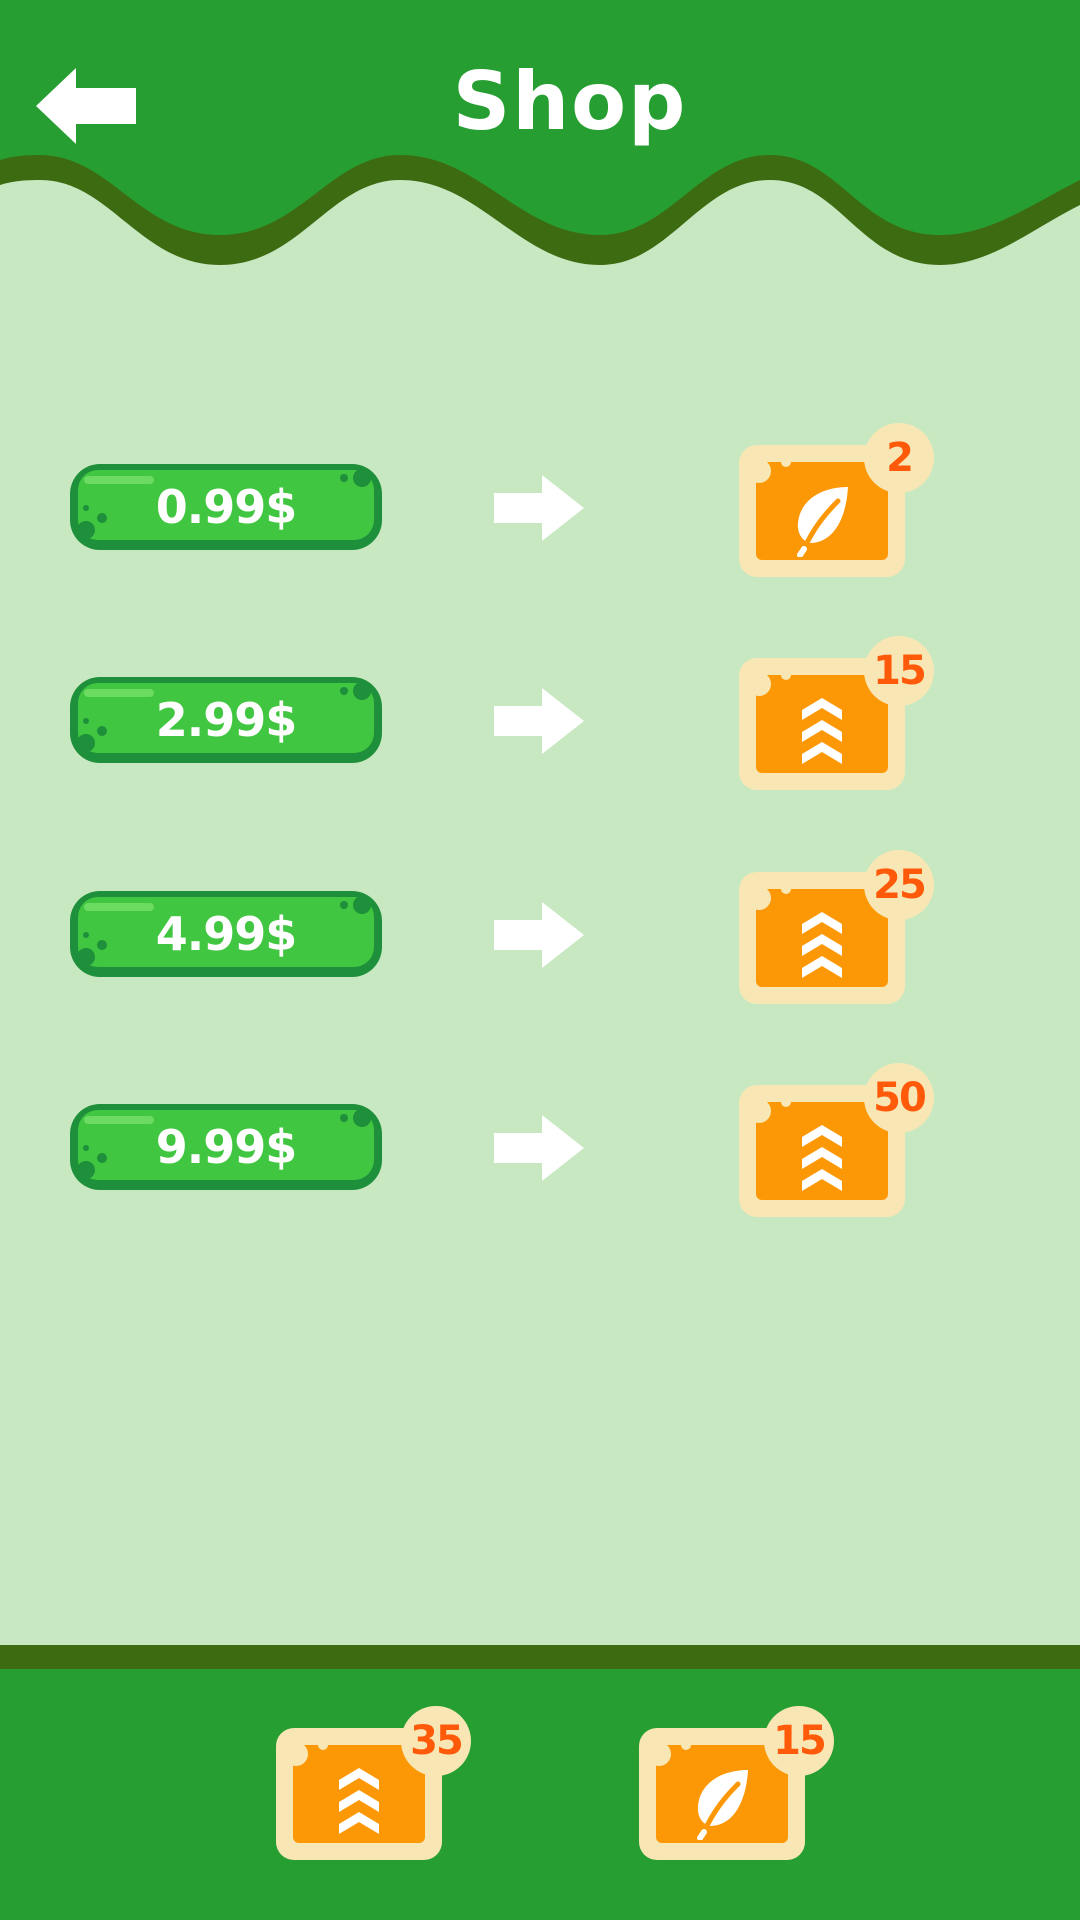 Image resolution: width=1080 pixels, height=1920 pixels. I want to click on price-button: 9.99$, so click(226, 1147).